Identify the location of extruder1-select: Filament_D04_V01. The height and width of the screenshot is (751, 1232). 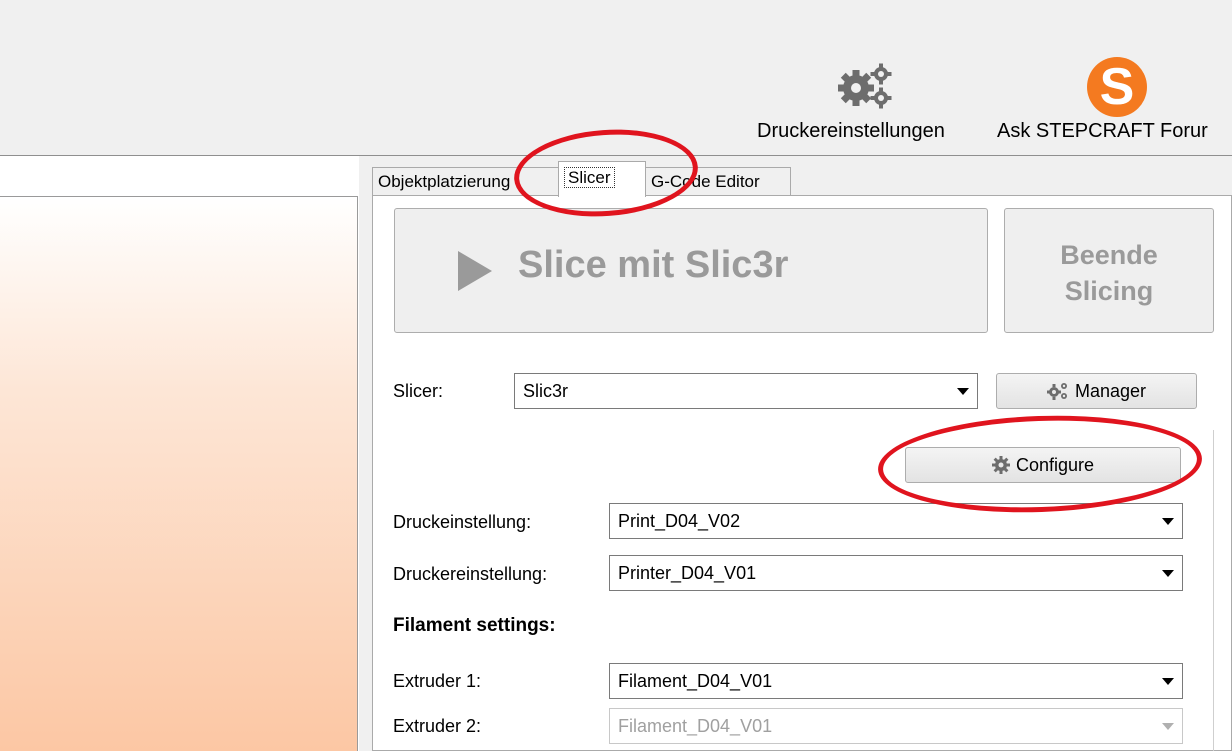
(896, 681).